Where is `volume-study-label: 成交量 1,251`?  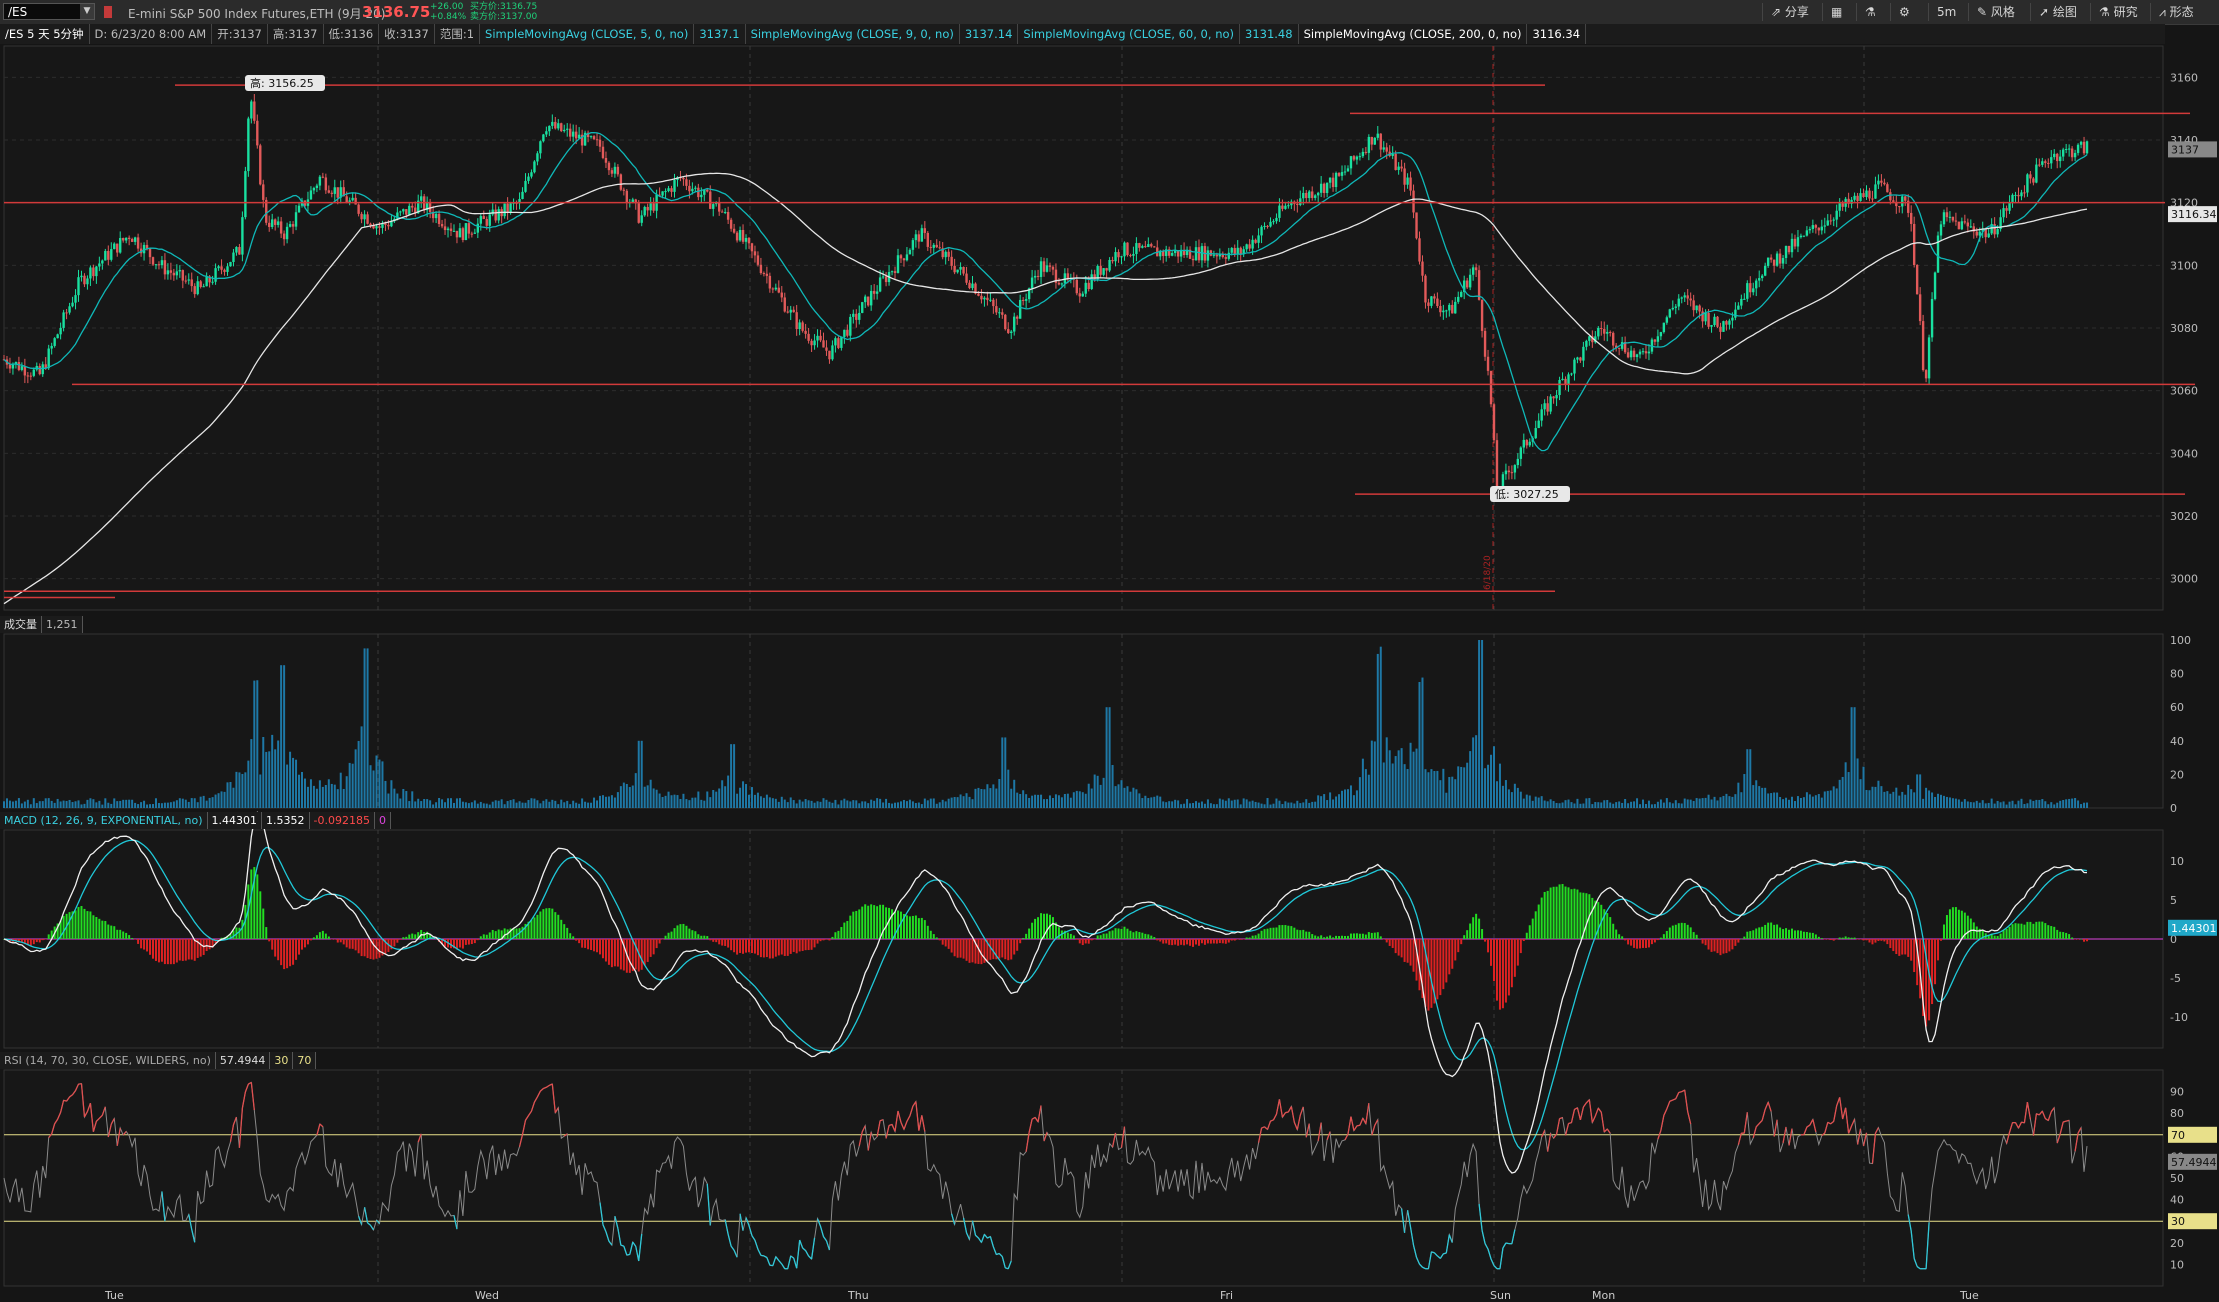 volume-study-label: 成交量 1,251 is located at coordinates (41, 624).